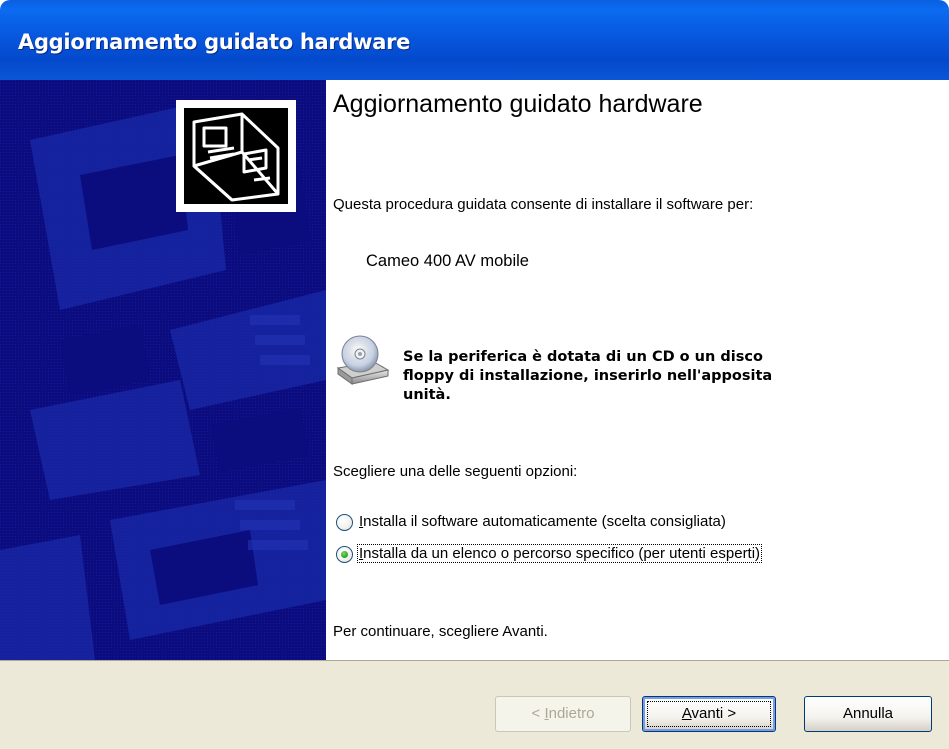  What do you see at coordinates (474, 704) in the screenshot?
I see `button-bar: < Indietro Avanti > Annulla` at bounding box center [474, 704].